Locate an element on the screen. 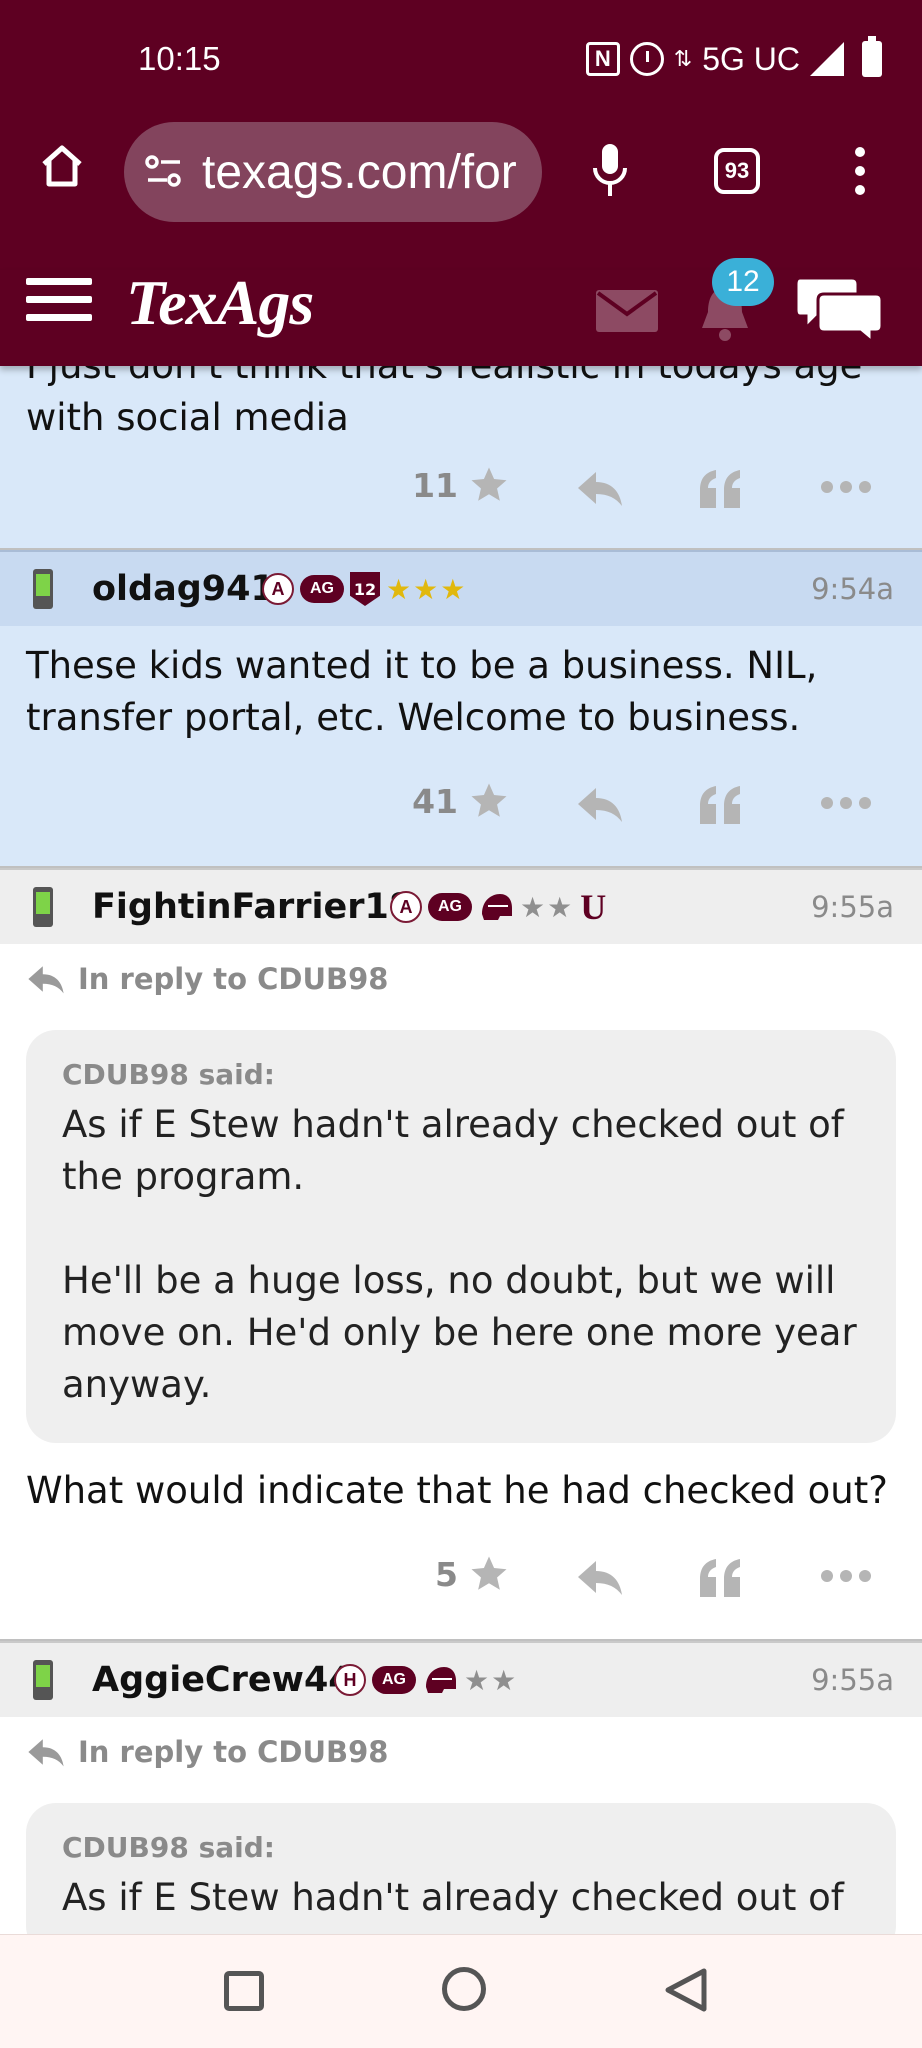  post-actions: 41 is located at coordinates (461, 805).